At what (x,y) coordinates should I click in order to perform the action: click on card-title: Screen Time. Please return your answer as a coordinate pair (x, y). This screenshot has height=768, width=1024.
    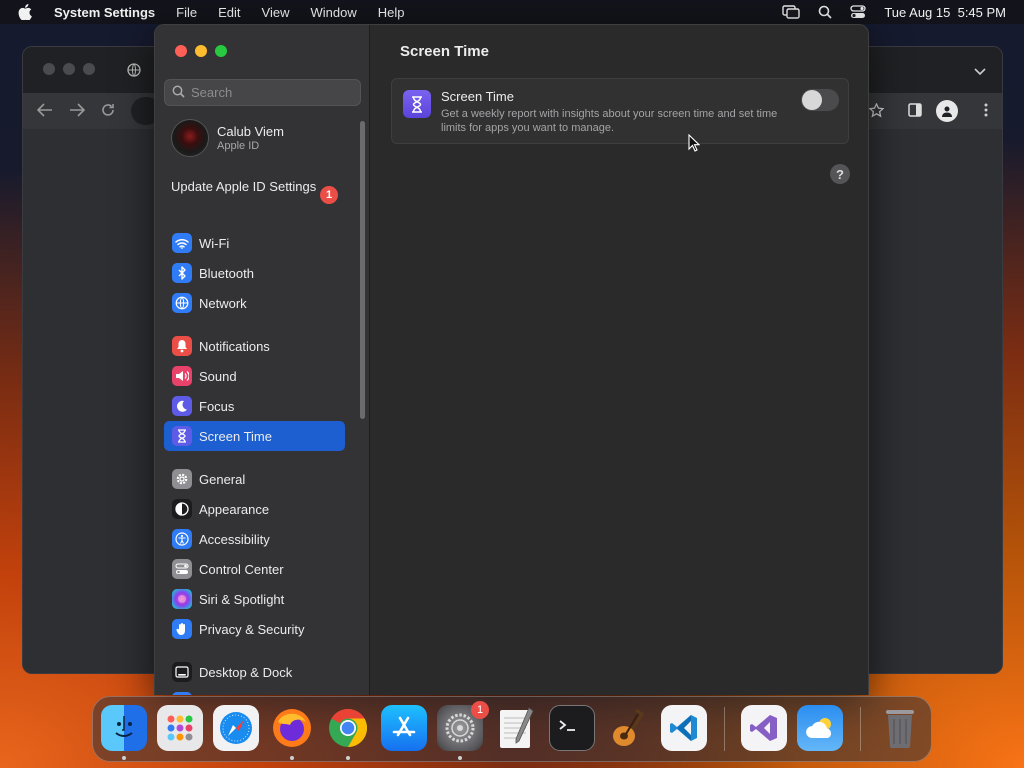
    Looking at the image, I should click on (477, 96).